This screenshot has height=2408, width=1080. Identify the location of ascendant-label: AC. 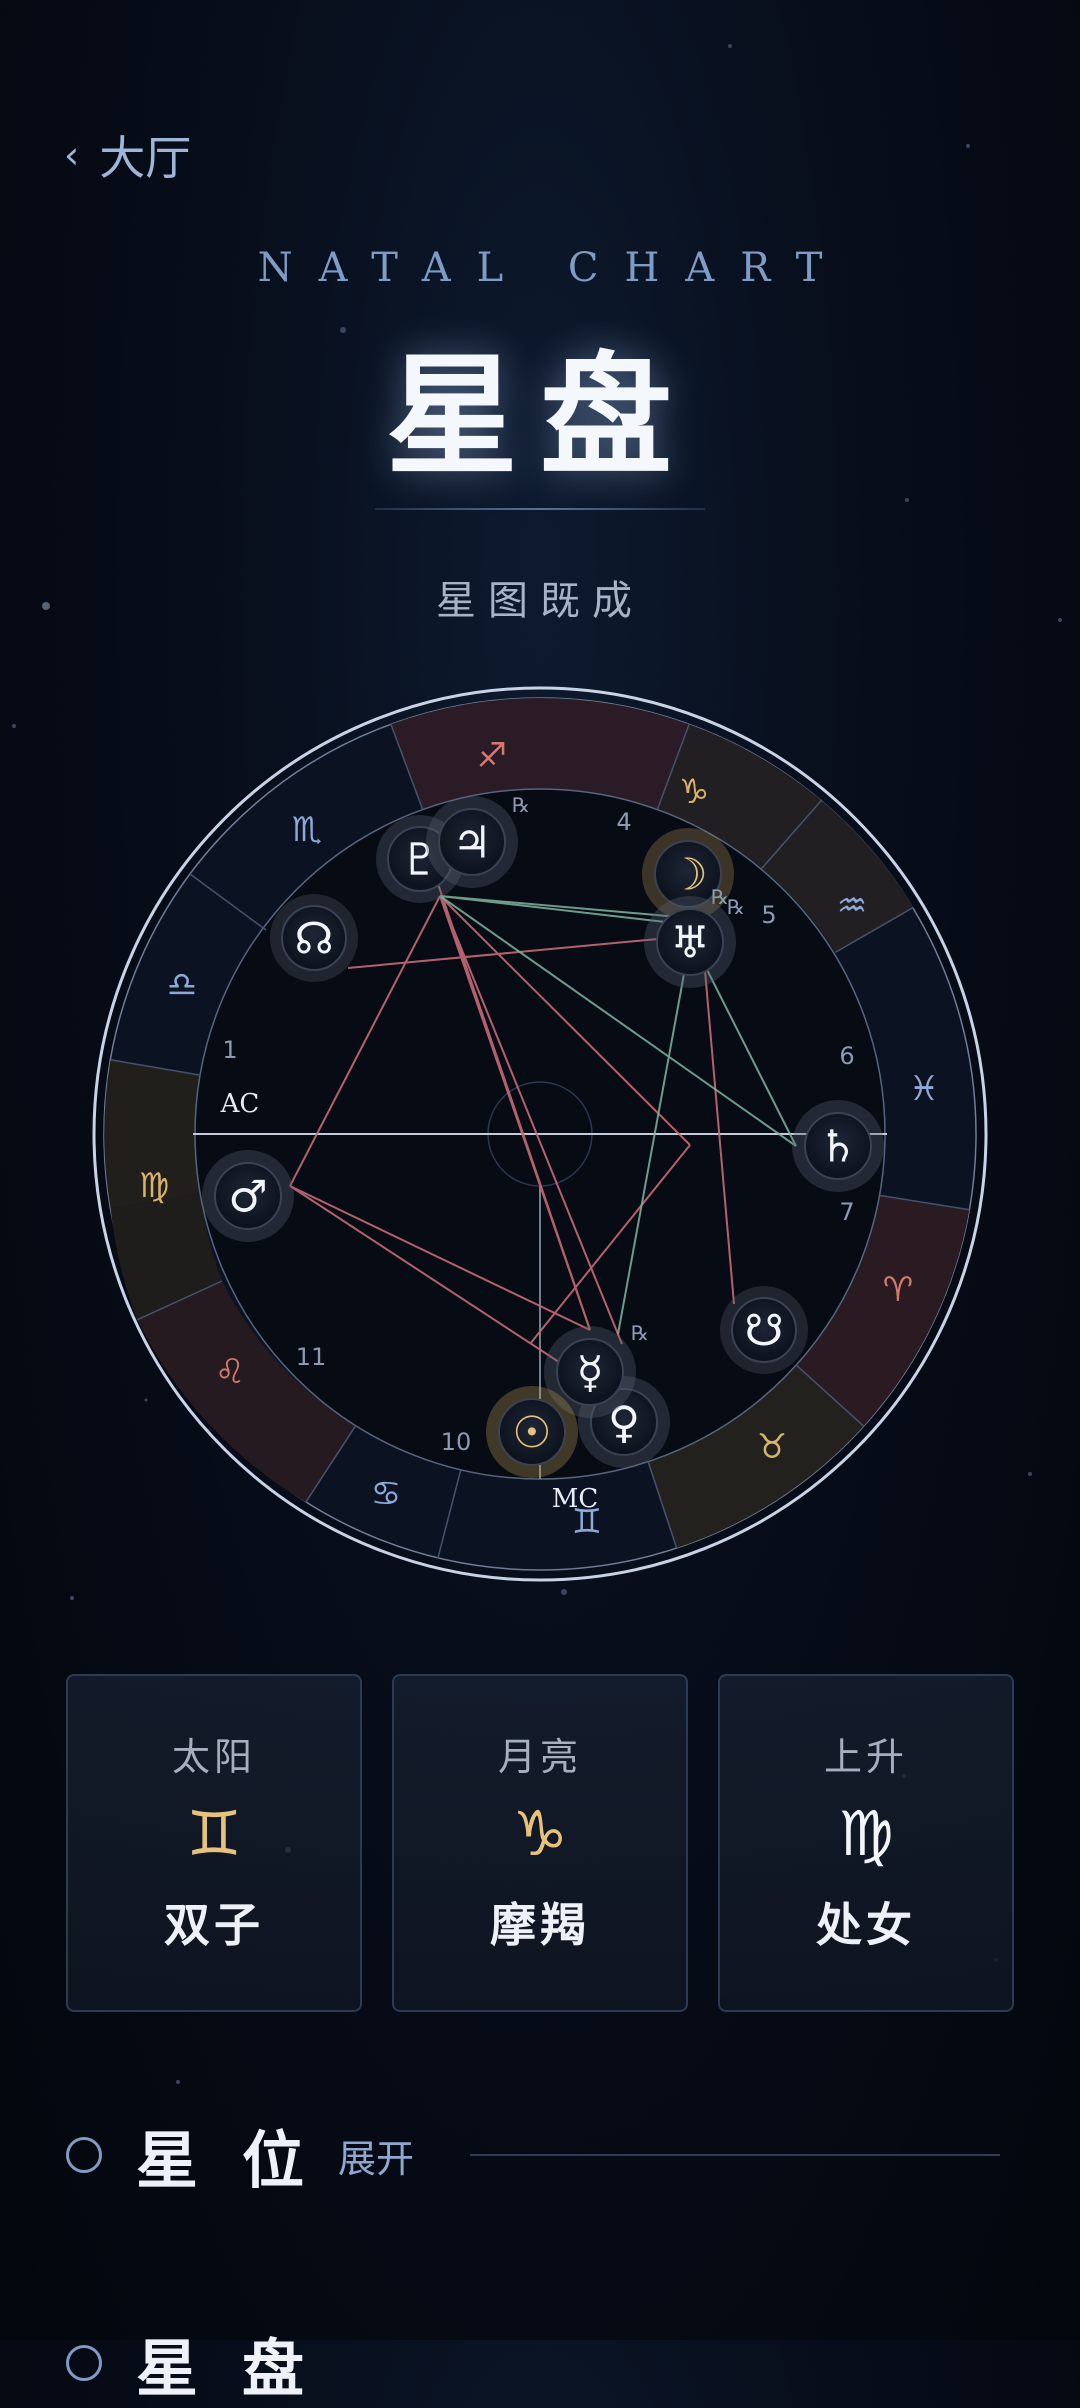
(240, 1104).